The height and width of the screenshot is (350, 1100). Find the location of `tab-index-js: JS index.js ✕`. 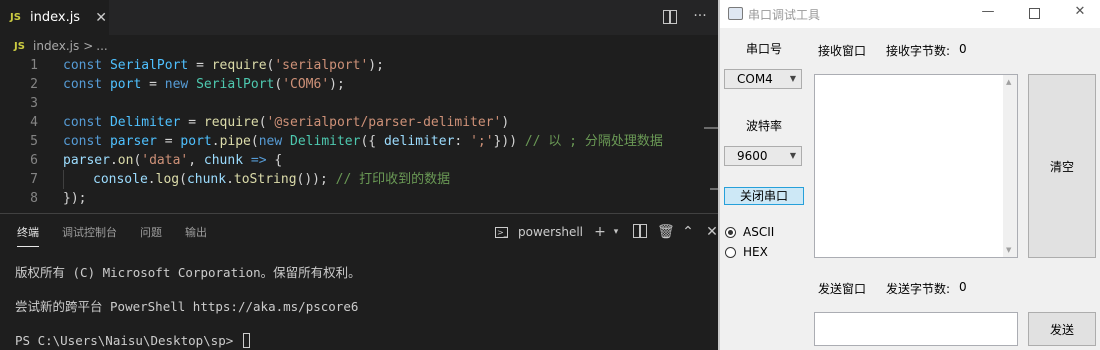

tab-index-js: JS index.js ✕ is located at coordinates (54, 17).